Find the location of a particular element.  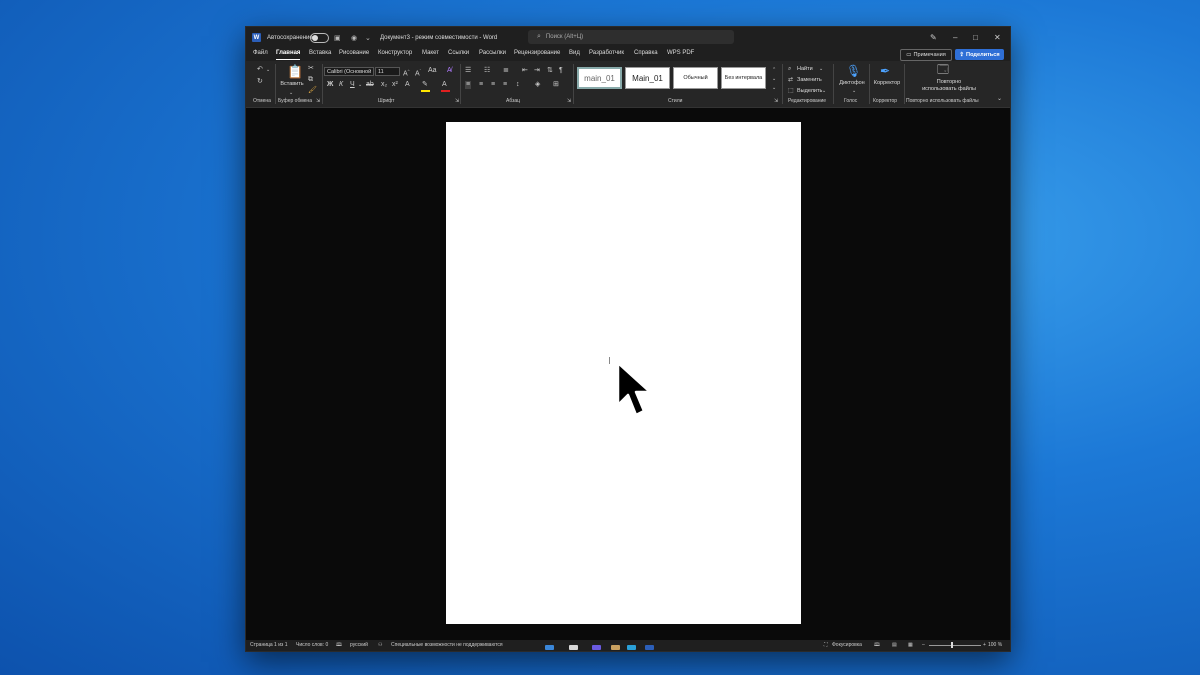

multilevel-list-icon: ≣ is located at coordinates (506, 71).